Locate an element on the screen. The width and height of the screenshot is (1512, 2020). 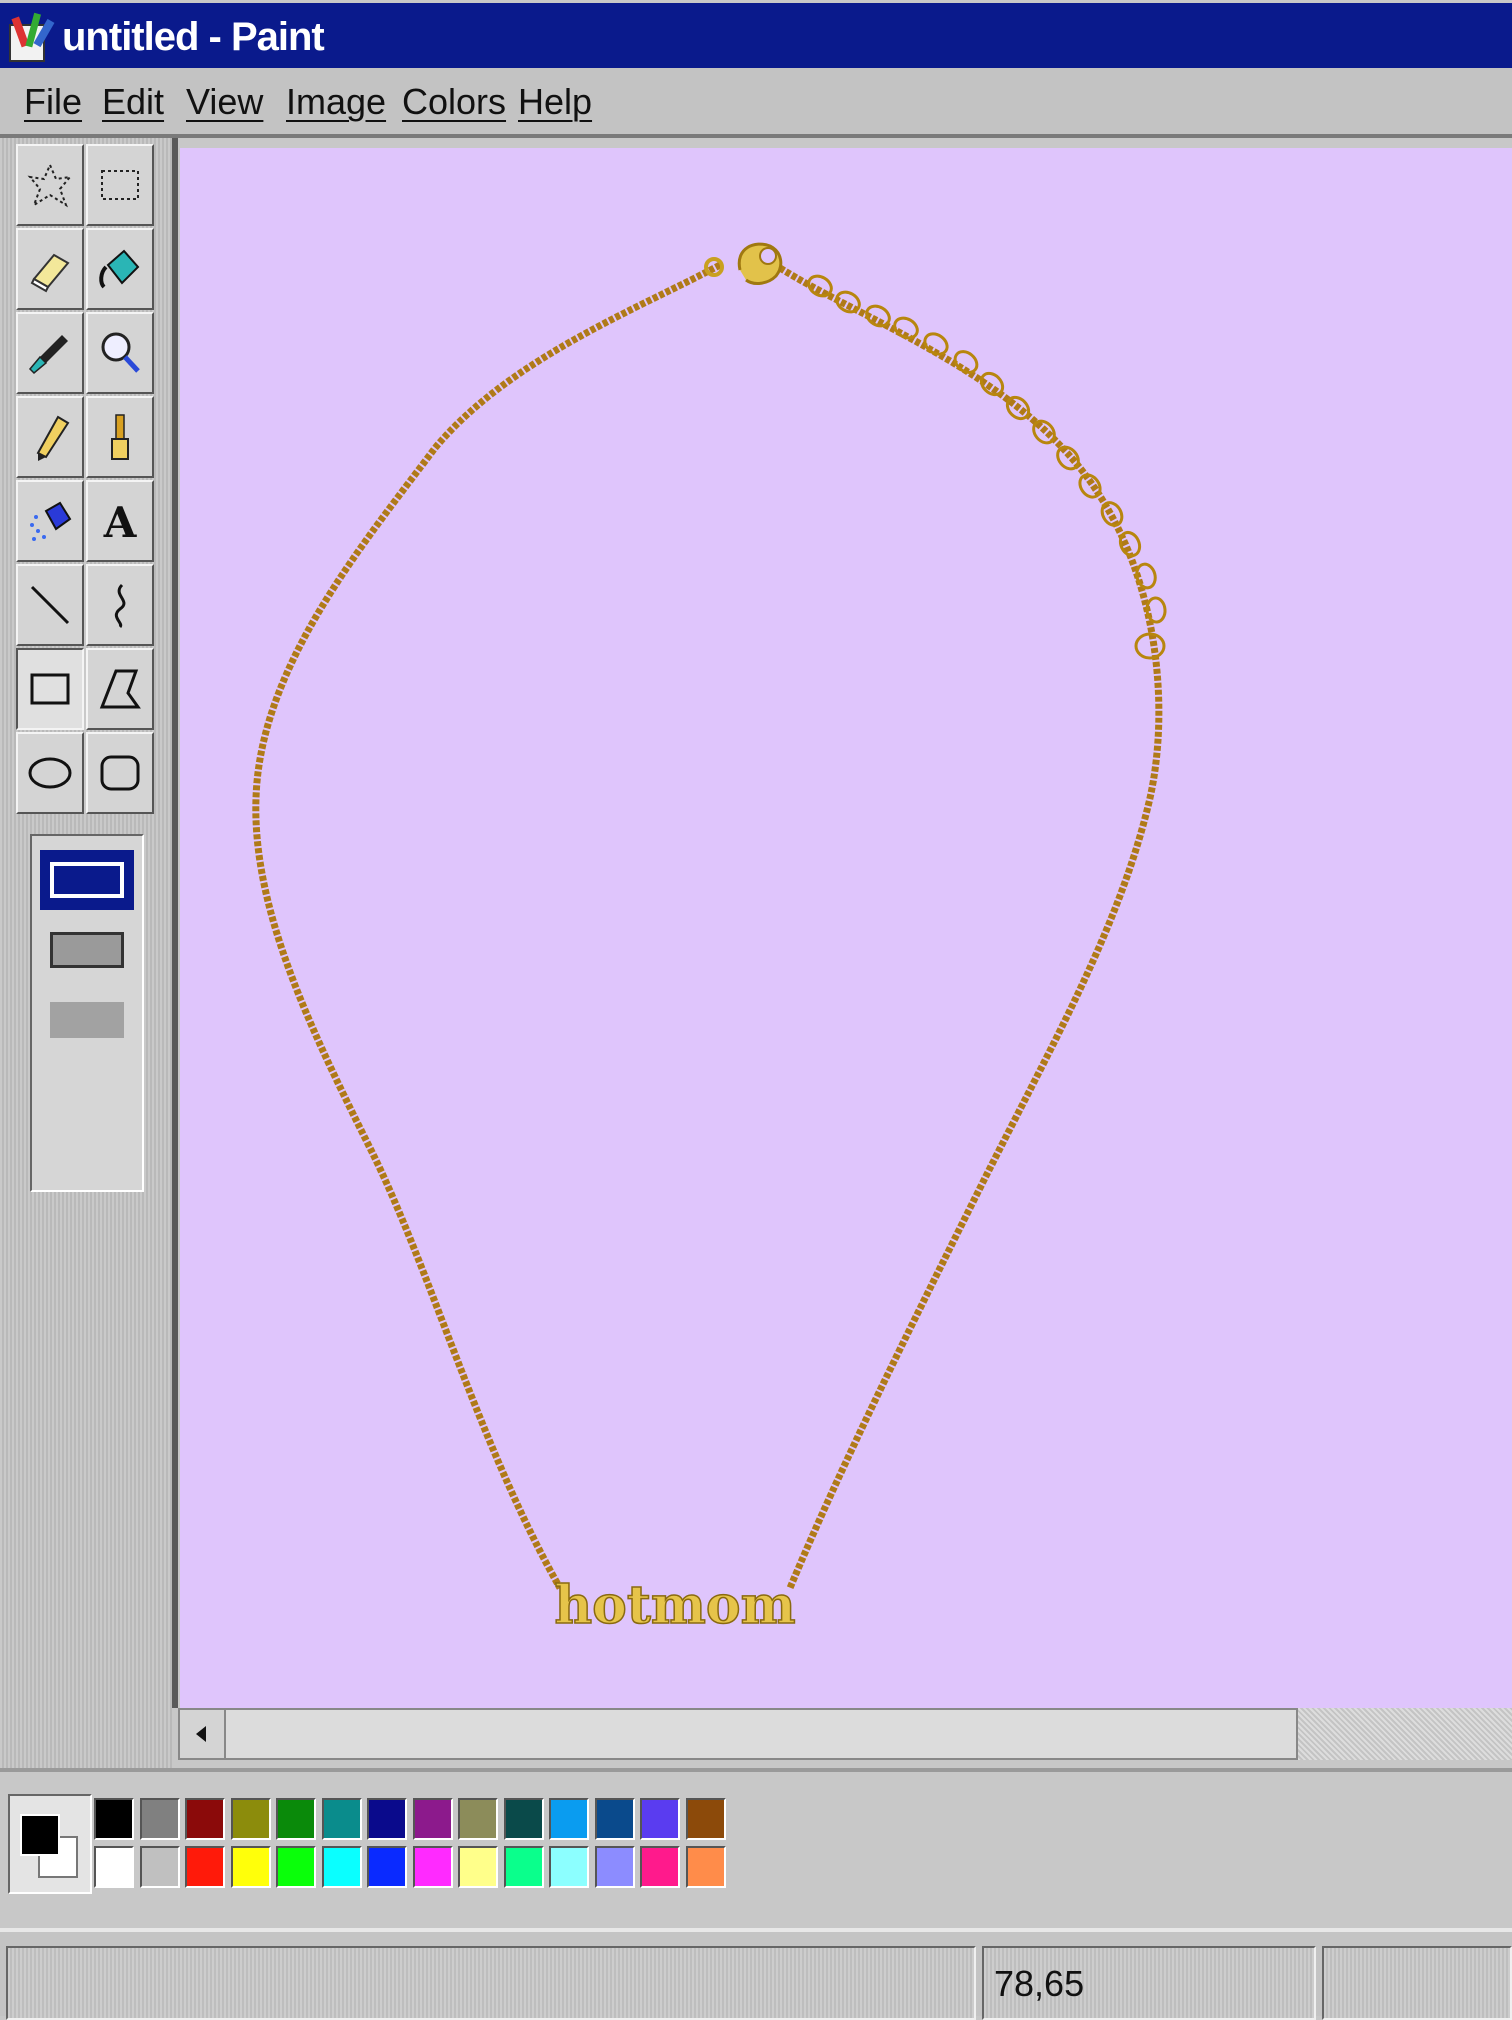
svg-text: A is located at coordinates (120, 522).